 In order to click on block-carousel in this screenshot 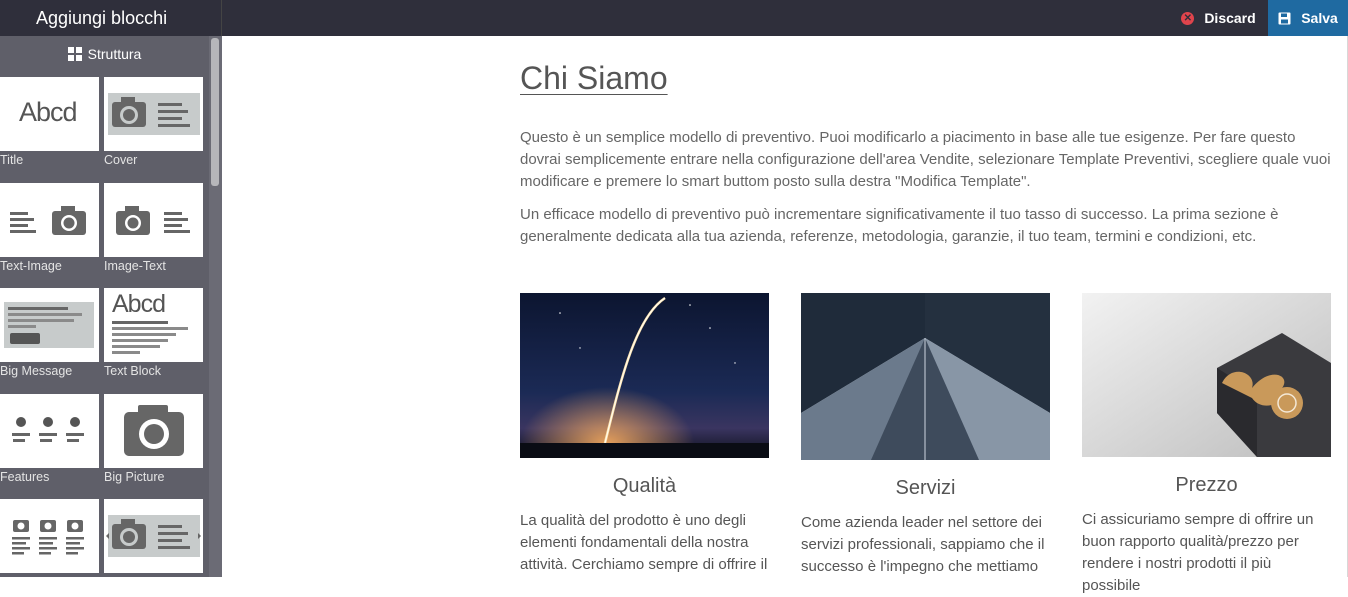, I will do `click(153, 537)`.